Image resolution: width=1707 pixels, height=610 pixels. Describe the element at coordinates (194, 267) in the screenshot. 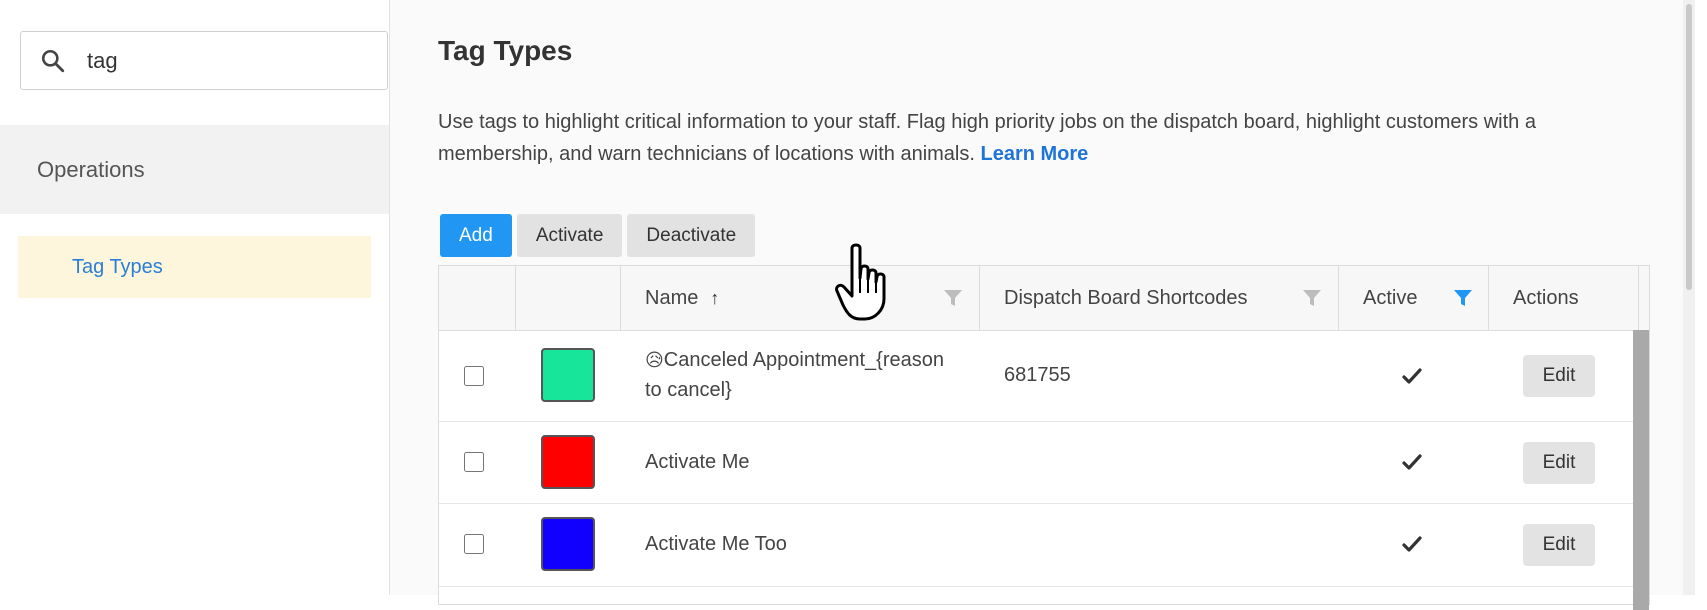

I see `sidebar-item-tag-types: Tag Types` at that location.